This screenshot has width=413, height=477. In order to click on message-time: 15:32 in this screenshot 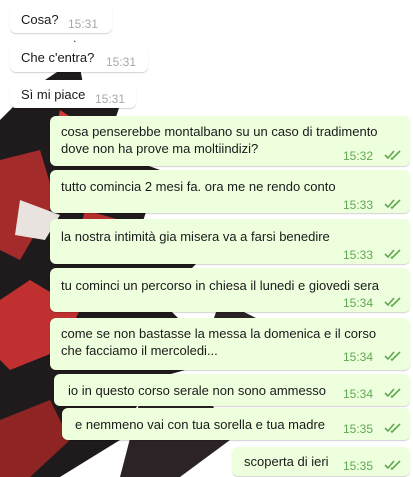, I will do `click(358, 156)`.